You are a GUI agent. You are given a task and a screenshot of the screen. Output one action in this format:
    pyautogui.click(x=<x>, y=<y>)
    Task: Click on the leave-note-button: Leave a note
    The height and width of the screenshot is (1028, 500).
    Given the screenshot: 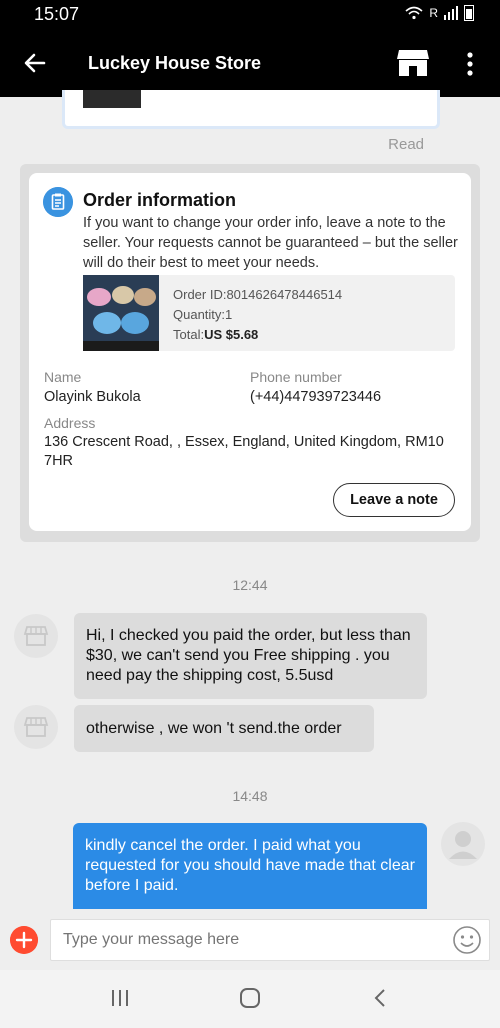 What is the action you would take?
    pyautogui.click(x=394, y=500)
    